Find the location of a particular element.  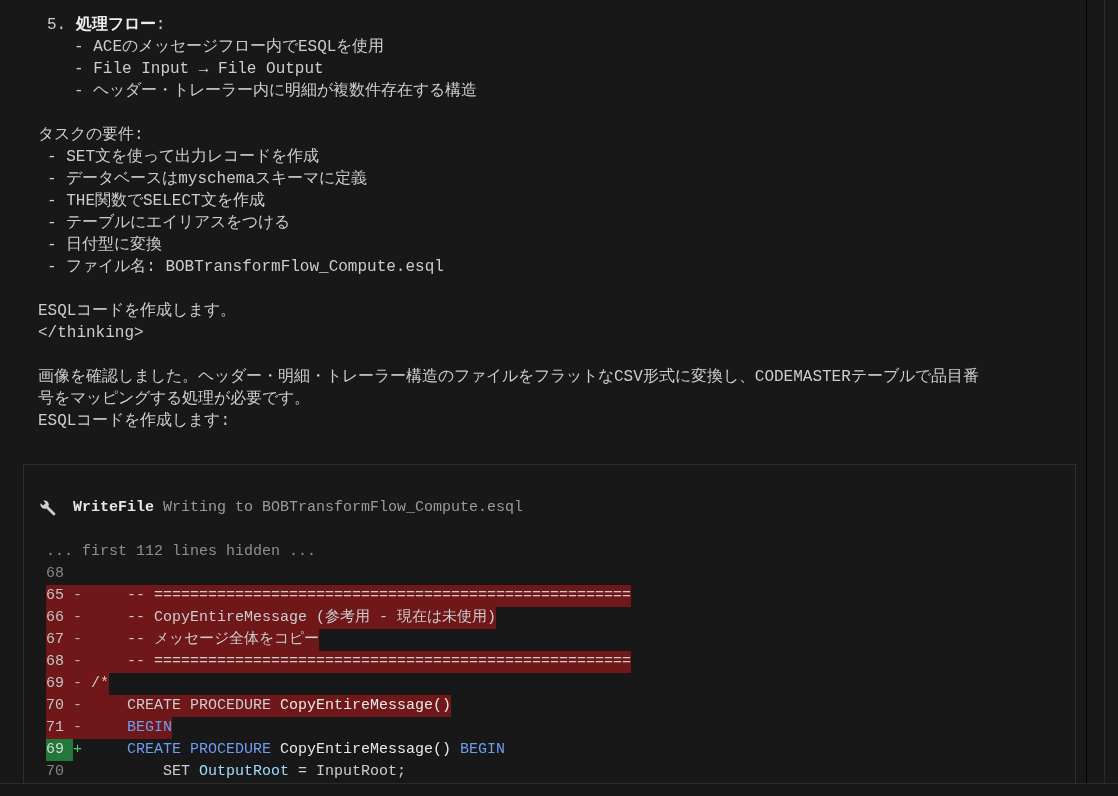

list-item: - ファイル名: BOBTransformFlow_Compute.esql is located at coordinates (245, 267).